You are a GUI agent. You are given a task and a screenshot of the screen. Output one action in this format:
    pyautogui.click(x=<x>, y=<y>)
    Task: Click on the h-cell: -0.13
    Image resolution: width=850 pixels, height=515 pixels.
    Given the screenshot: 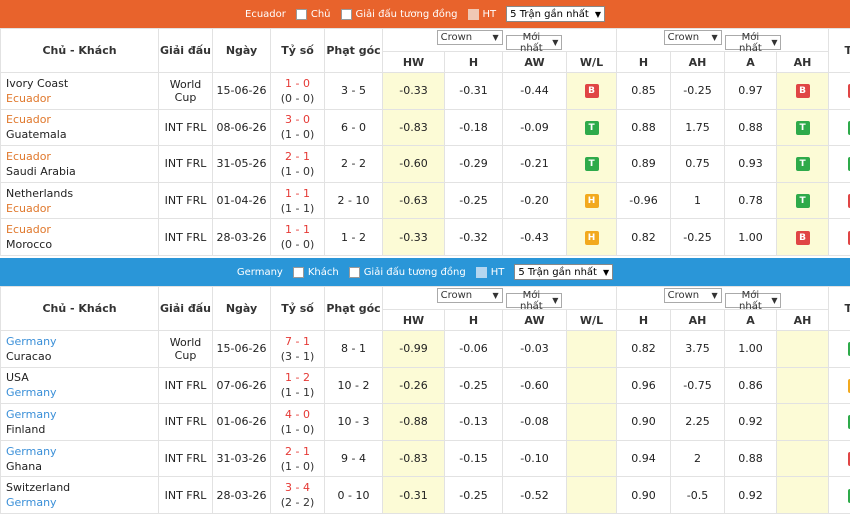 What is the action you would take?
    pyautogui.click(x=473, y=422)
    